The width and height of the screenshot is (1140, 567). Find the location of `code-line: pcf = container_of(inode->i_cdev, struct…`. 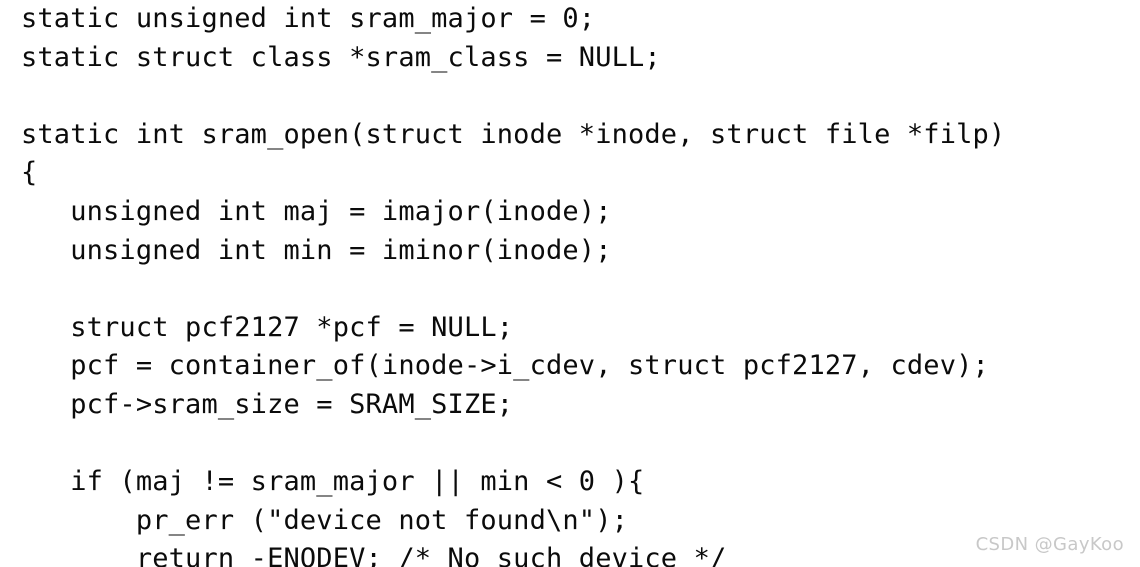

code-line: pcf = container_of(inode->i_cdev, struct… is located at coordinates (505, 366).